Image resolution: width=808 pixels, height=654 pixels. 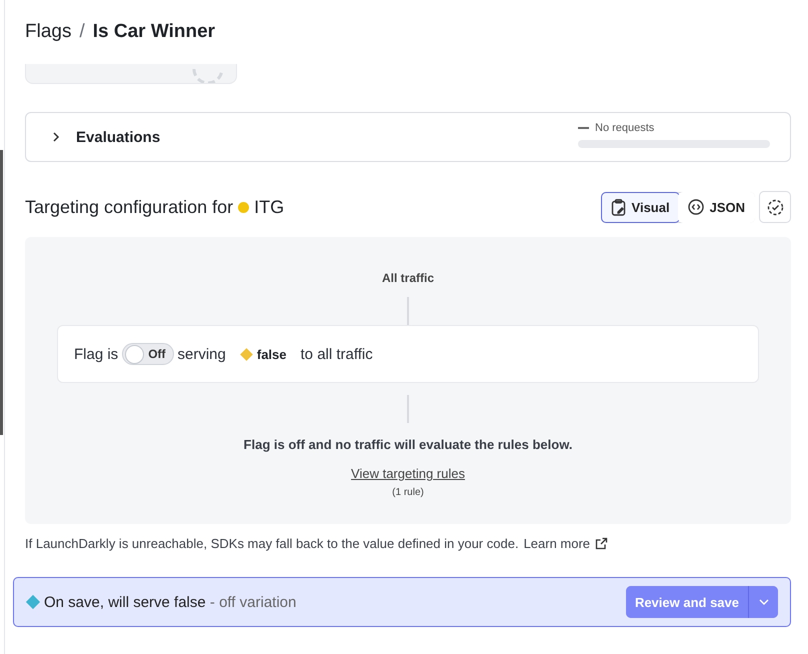 I want to click on code-icon, so click(x=696, y=207).